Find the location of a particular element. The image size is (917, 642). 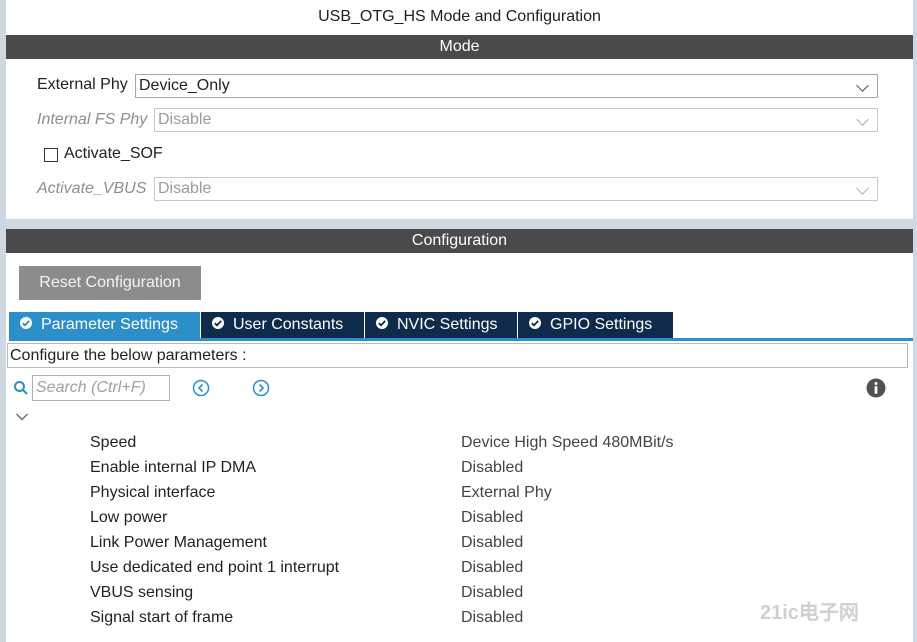

tab-user-constants: User Constants is located at coordinates (282, 325).